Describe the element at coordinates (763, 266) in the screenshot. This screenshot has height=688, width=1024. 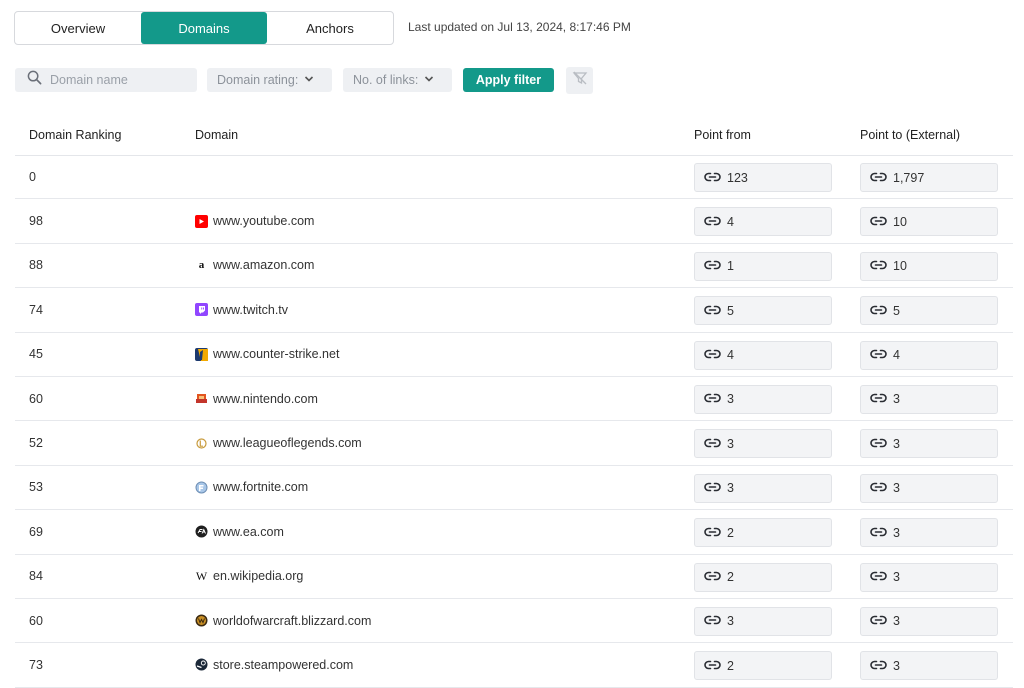
I see `point-from-badge: 1` at that location.